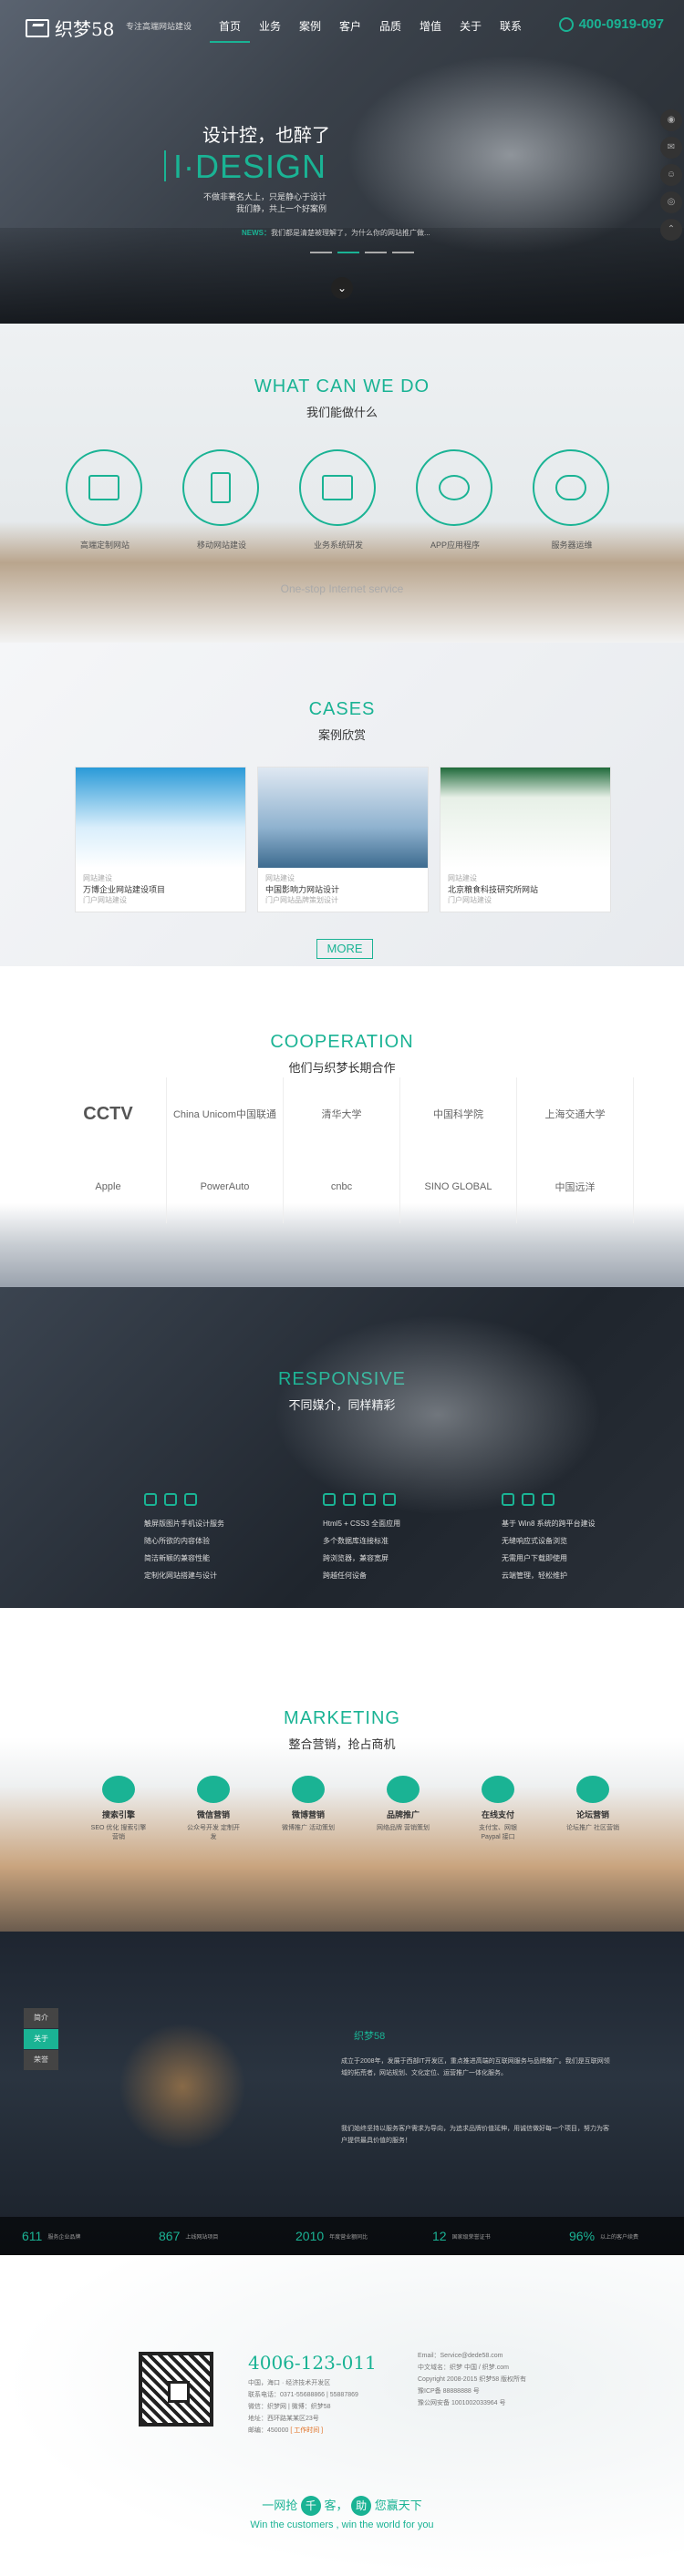 The width and height of the screenshot is (684, 2576). What do you see at coordinates (41, 2018) in the screenshot?
I see `tab-intro: 简介` at bounding box center [41, 2018].